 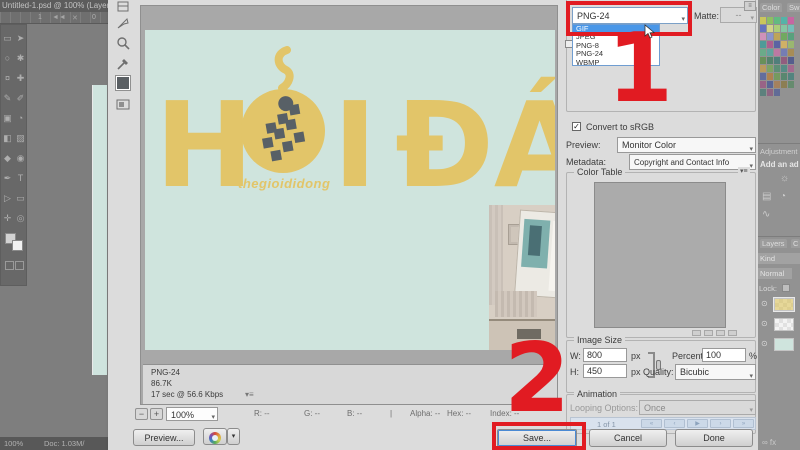 I want to click on tab-scroll-icon: ◄◄, so click(x=59, y=17).